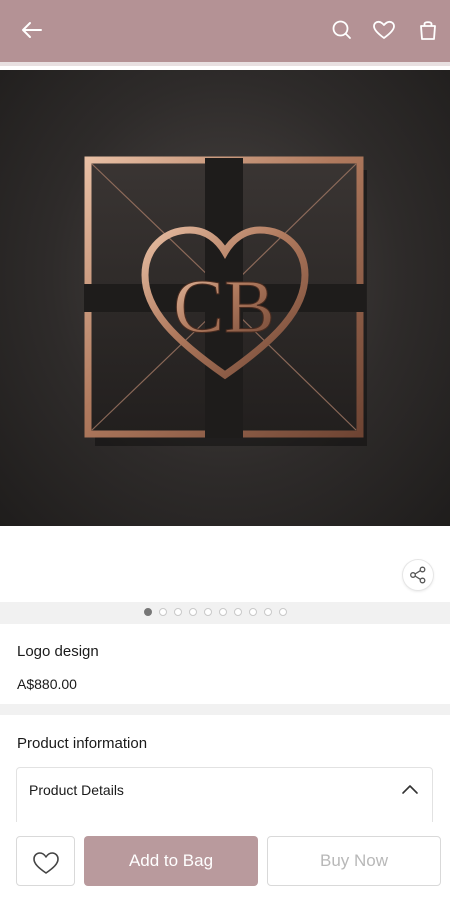 The width and height of the screenshot is (450, 900). Describe the element at coordinates (76, 790) in the screenshot. I see `accordion-label: Product Details` at that location.